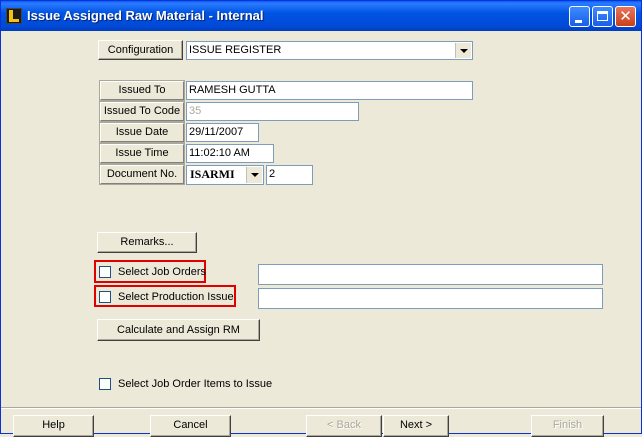  What do you see at coordinates (105, 297) in the screenshot?
I see `select-production-issue-checkbox` at bounding box center [105, 297].